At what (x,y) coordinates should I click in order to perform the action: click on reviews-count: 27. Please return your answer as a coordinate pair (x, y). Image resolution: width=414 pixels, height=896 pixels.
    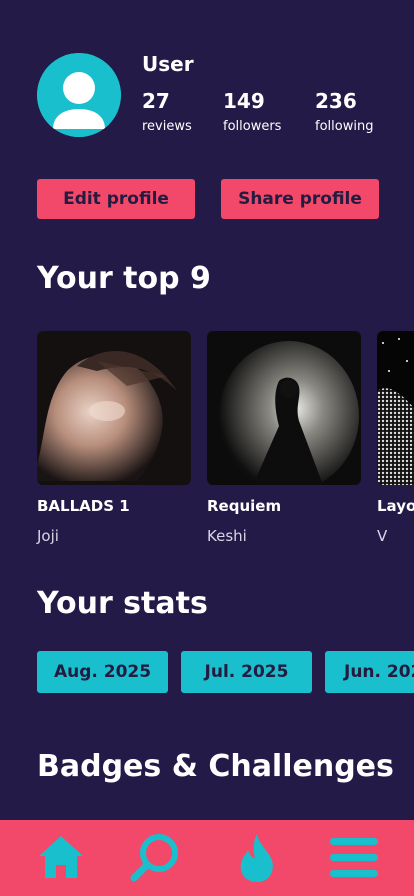
    Looking at the image, I should click on (156, 101).